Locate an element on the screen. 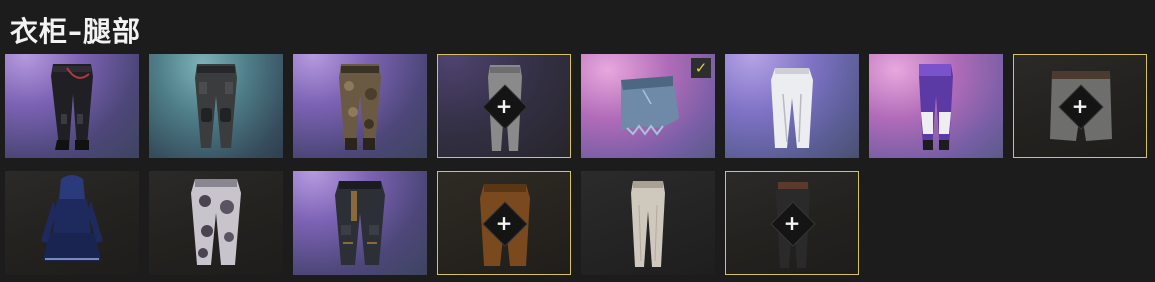  black-chain-pants-image is located at coordinates (72, 107).